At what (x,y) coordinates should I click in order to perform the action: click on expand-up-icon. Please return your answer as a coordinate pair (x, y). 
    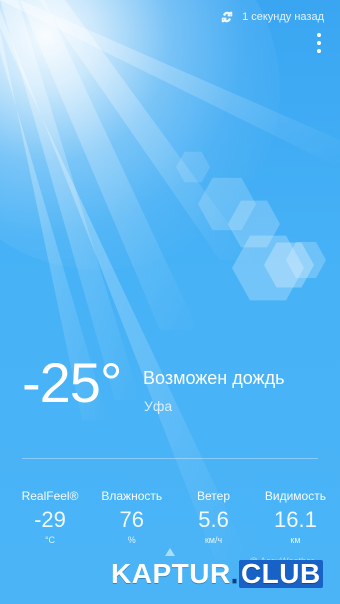
    Looking at the image, I should click on (170, 552).